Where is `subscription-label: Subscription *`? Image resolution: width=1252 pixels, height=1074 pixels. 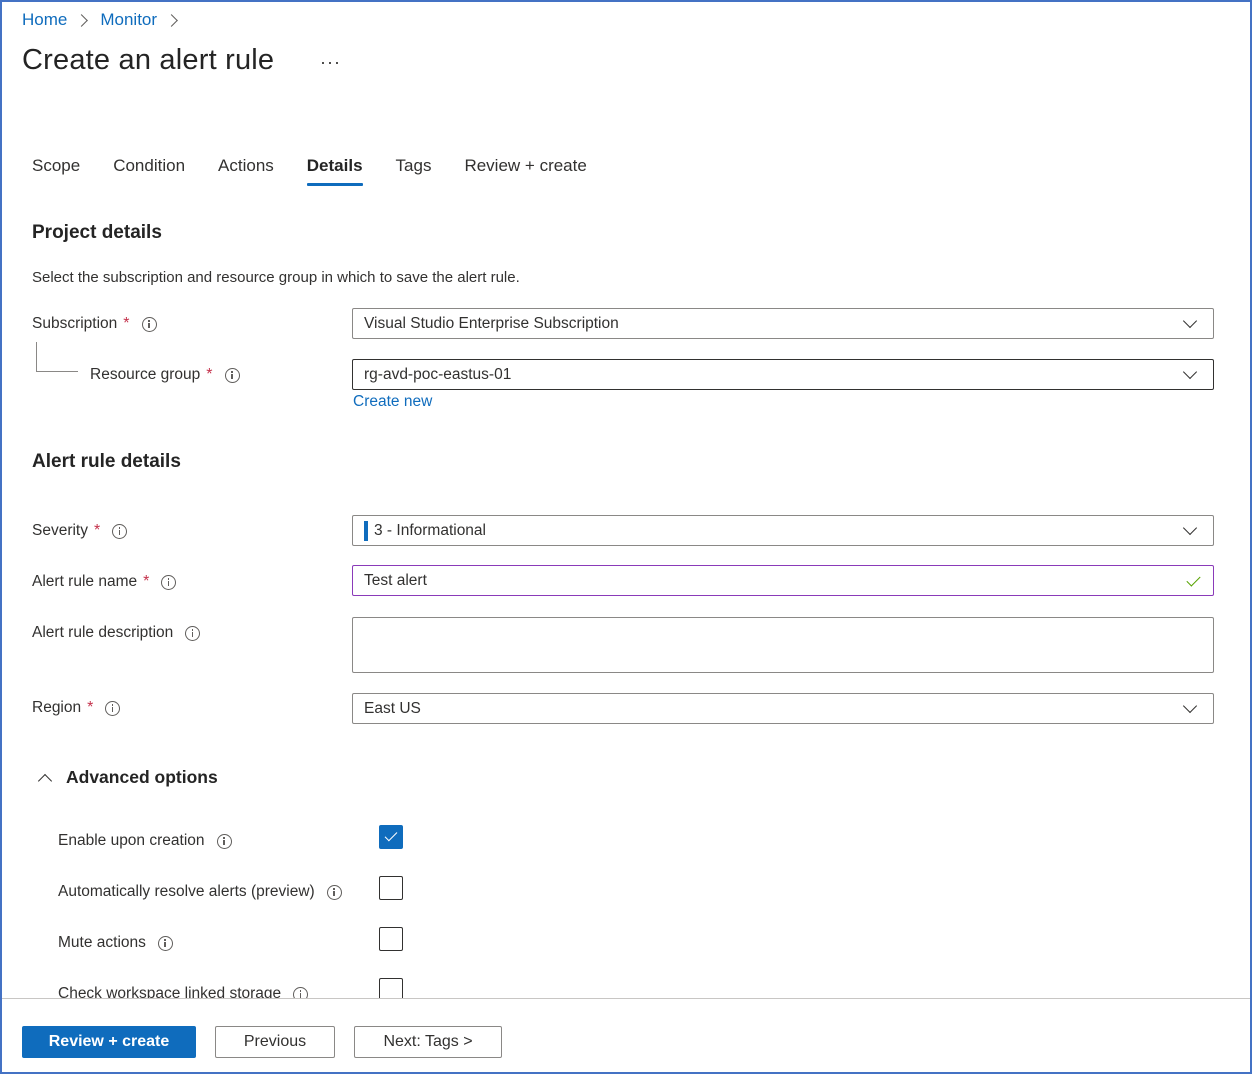
subscription-label: Subscription * is located at coordinates (94, 324).